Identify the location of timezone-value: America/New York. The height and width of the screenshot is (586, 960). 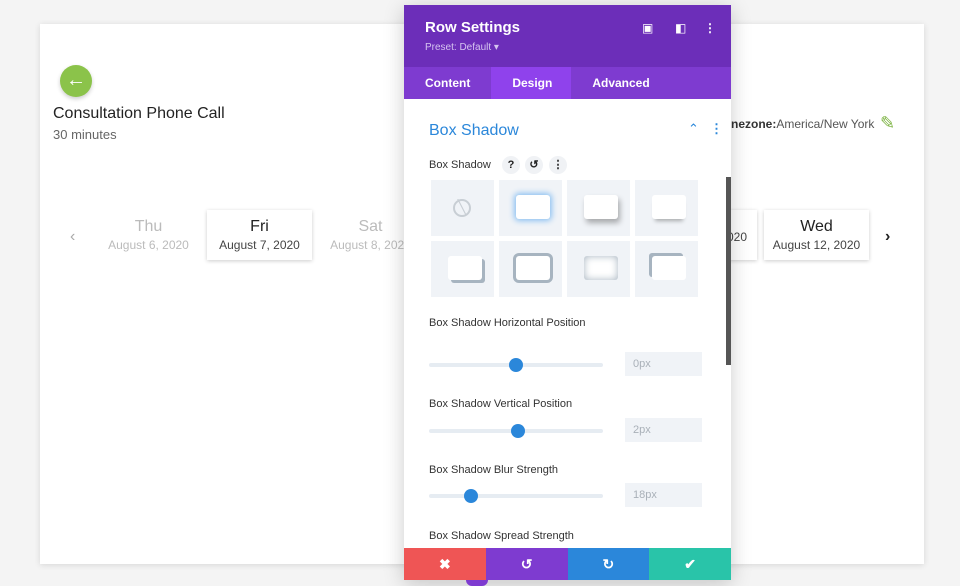
(825, 124).